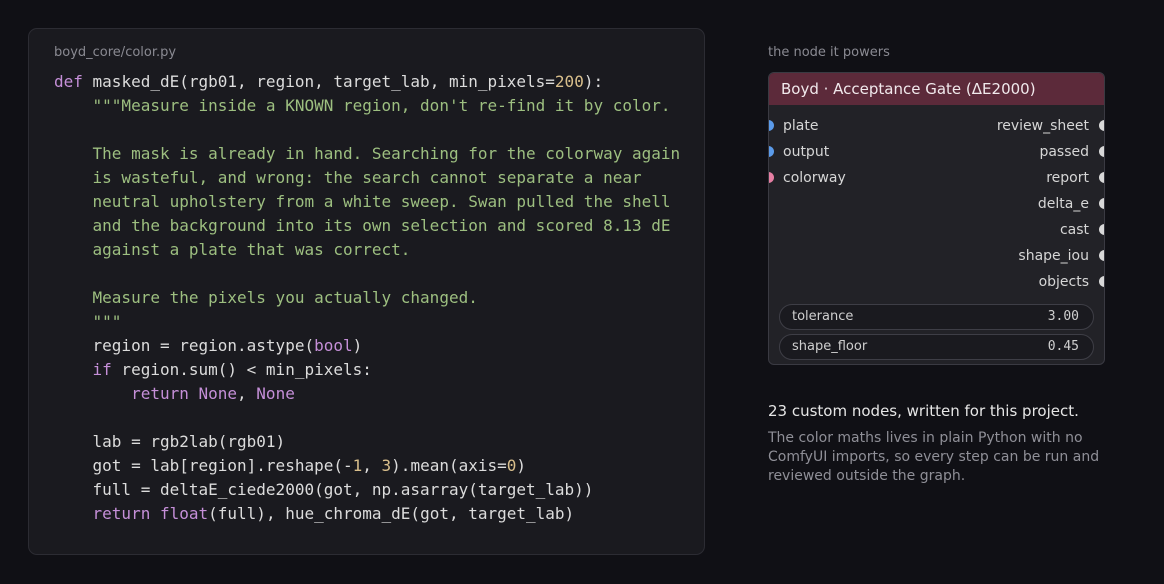  Describe the element at coordinates (1063, 204) in the screenshot. I see `output-label: delta_e` at that location.